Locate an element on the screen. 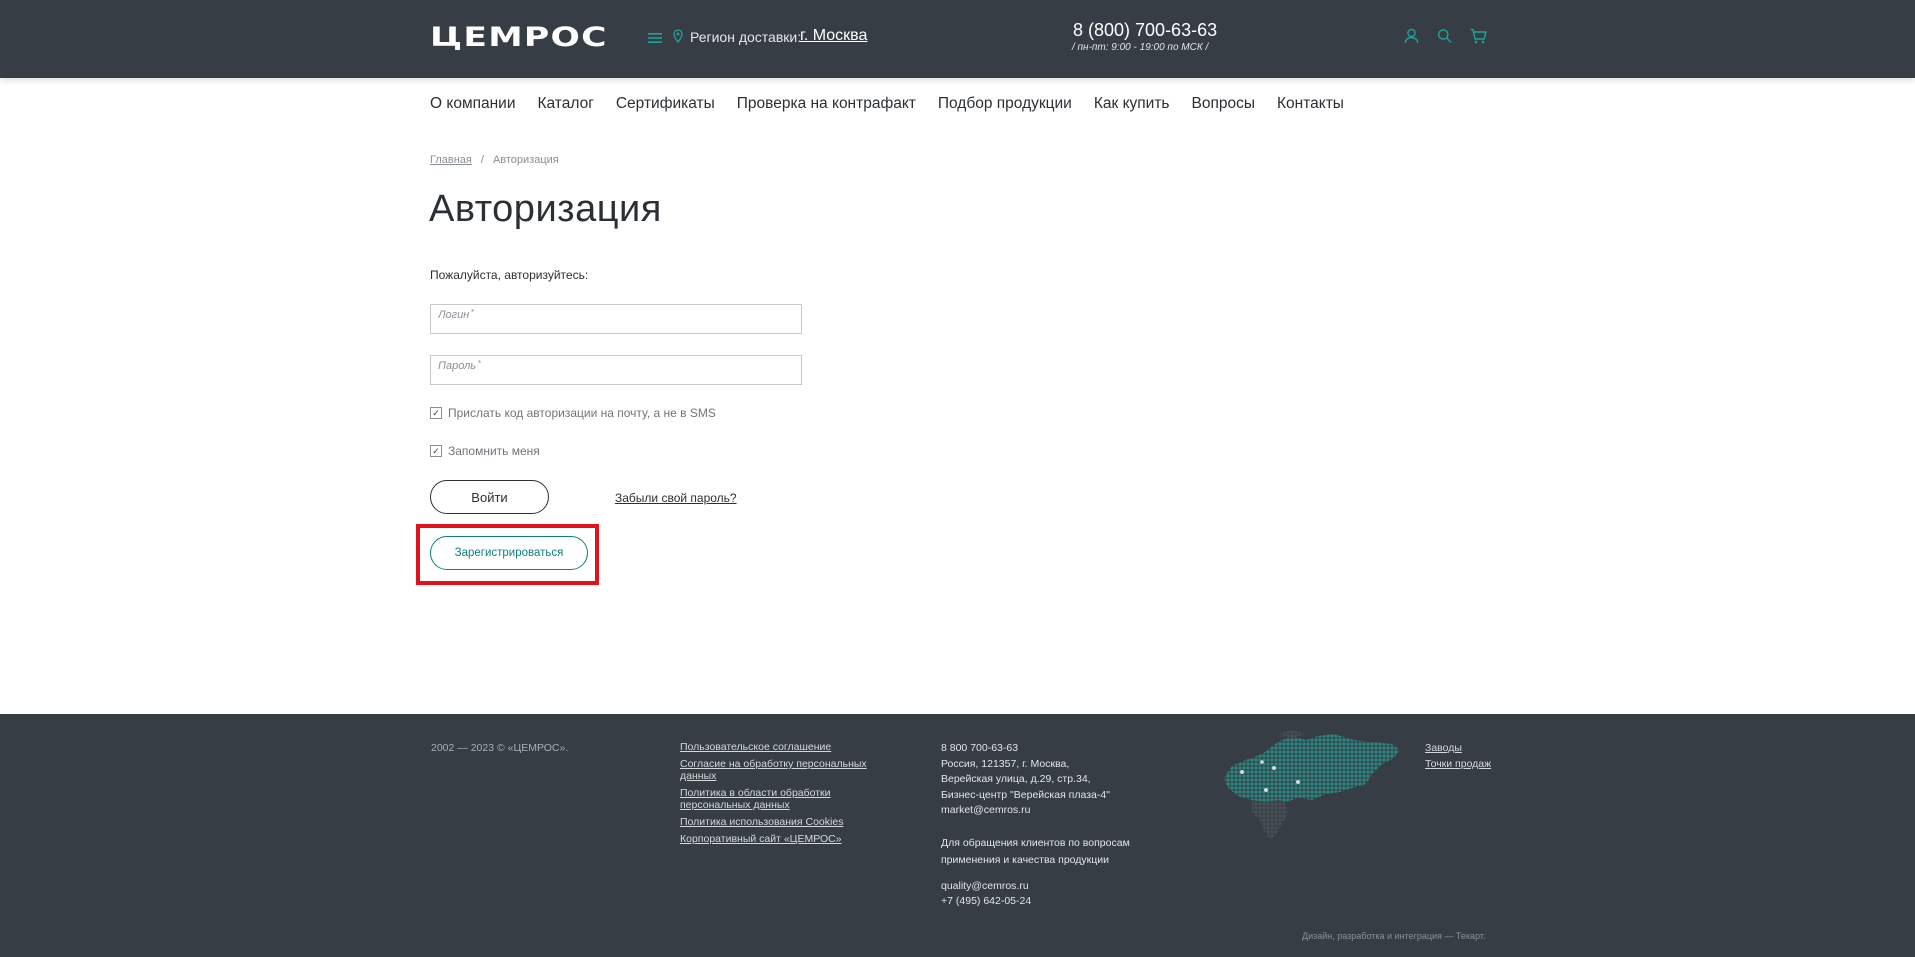  logo: ЦЕМРОС is located at coordinates (519, 37).